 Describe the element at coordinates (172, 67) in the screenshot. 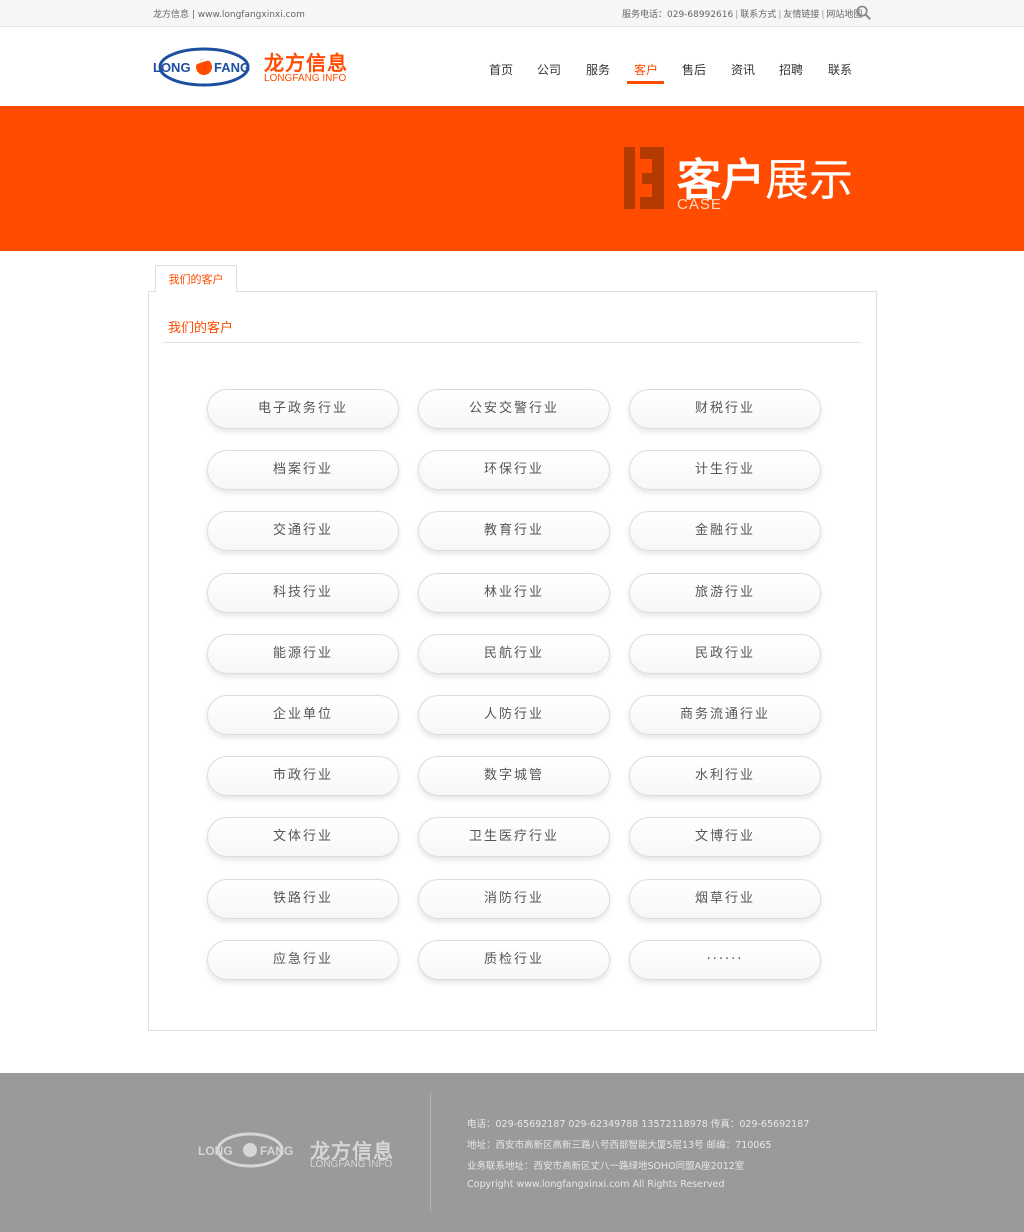

I see `logo-en-left: LONG` at that location.